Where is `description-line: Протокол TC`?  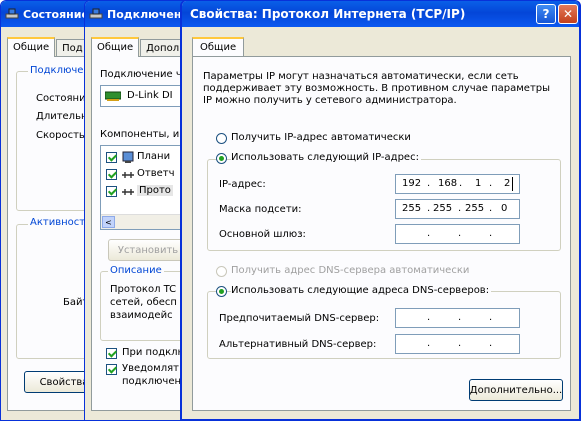 description-line: Протокол TC is located at coordinates (143, 289).